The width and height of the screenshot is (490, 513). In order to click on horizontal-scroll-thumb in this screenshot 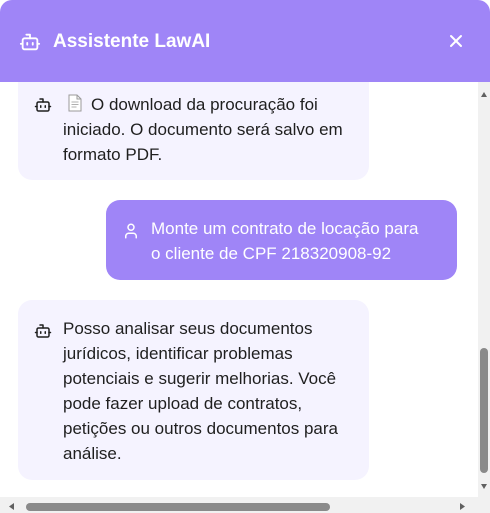, I will do `click(178, 507)`.